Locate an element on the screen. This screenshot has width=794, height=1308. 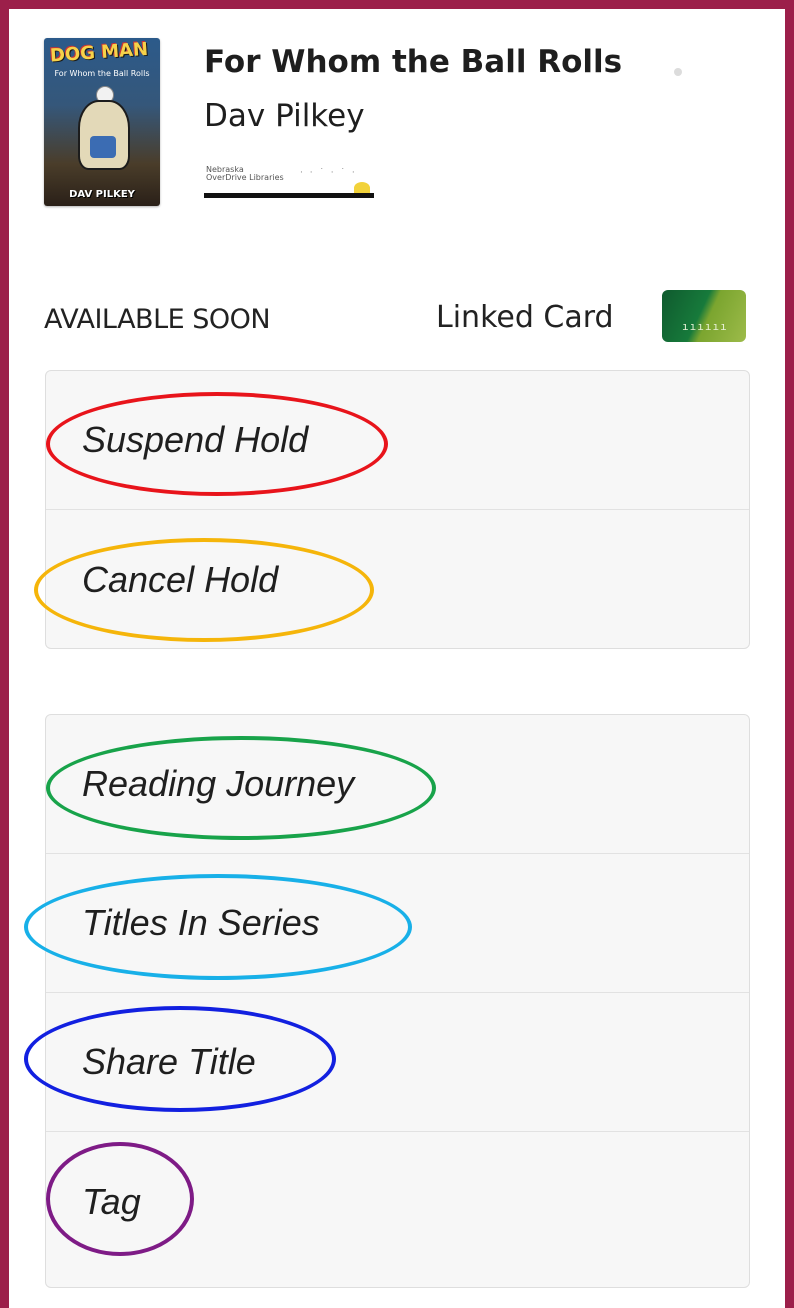
card-barcode-icon: ıııııı is located at coordinates (705, 326).